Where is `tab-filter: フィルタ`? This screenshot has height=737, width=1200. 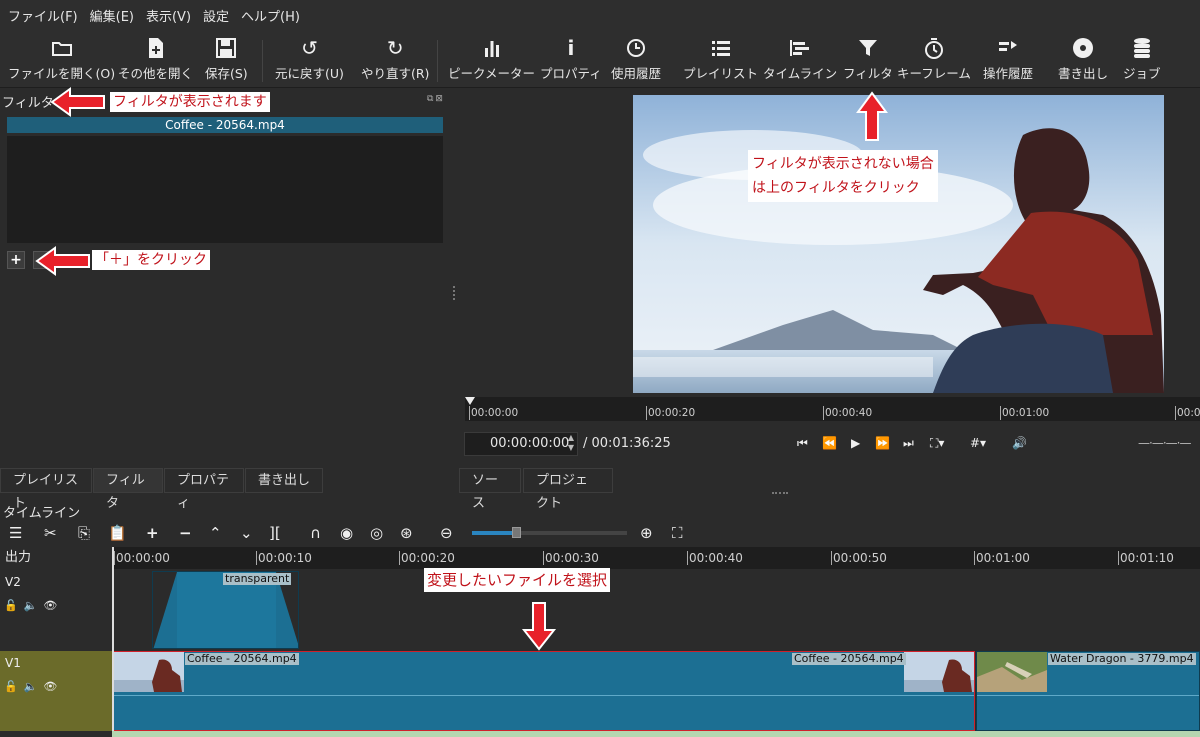
tab-filter: フィルタ is located at coordinates (128, 489).